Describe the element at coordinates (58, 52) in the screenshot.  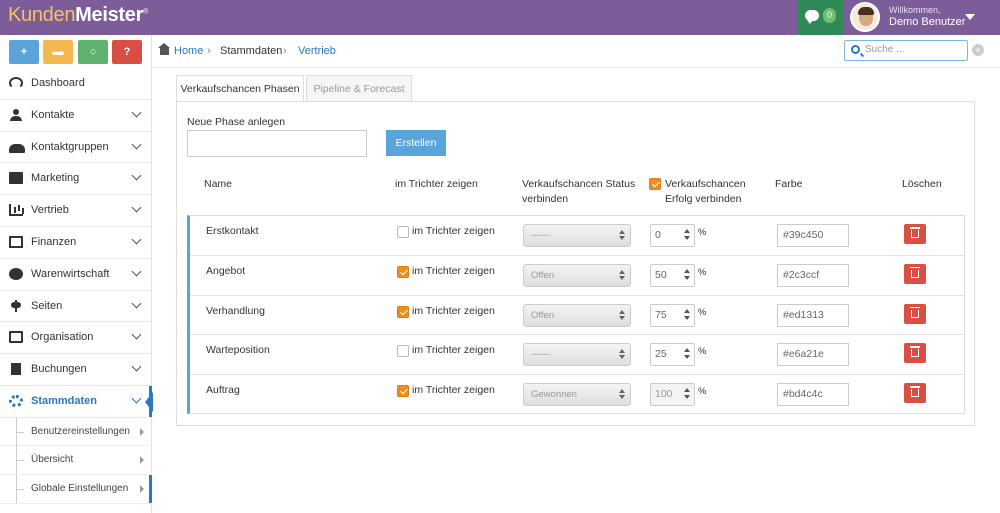
I see `quick-chat-button: ▬` at that location.